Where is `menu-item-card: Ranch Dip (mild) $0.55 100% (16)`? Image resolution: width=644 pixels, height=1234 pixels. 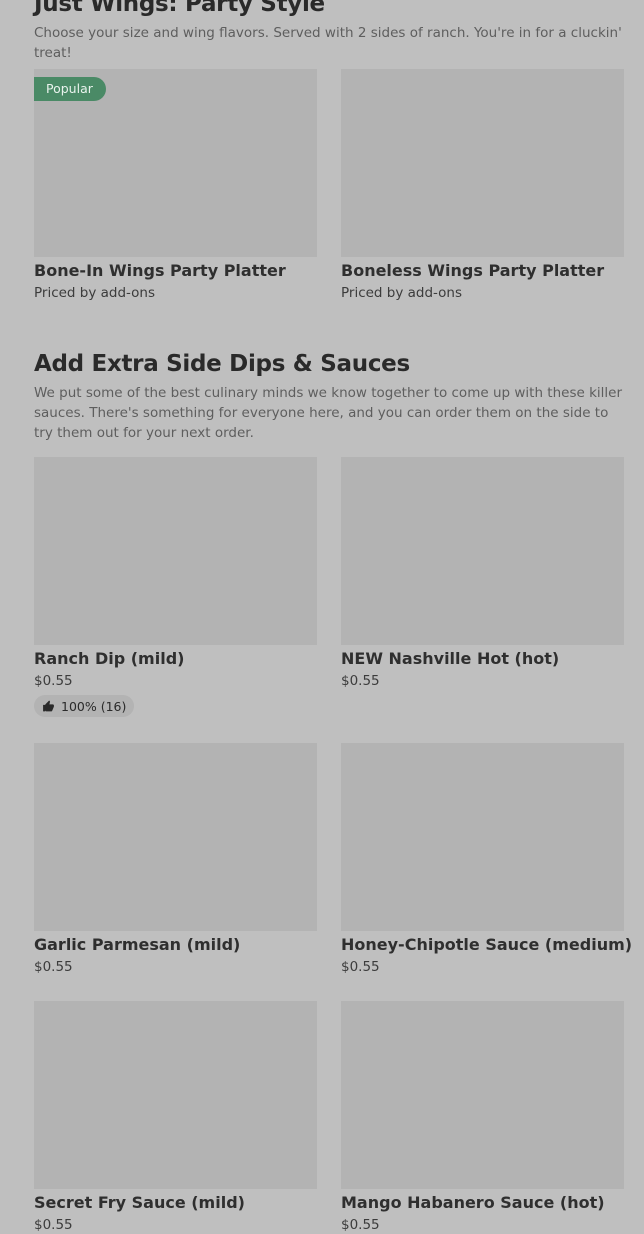 menu-item-card: Ranch Dip (mild) $0.55 100% (16) is located at coordinates (175, 600).